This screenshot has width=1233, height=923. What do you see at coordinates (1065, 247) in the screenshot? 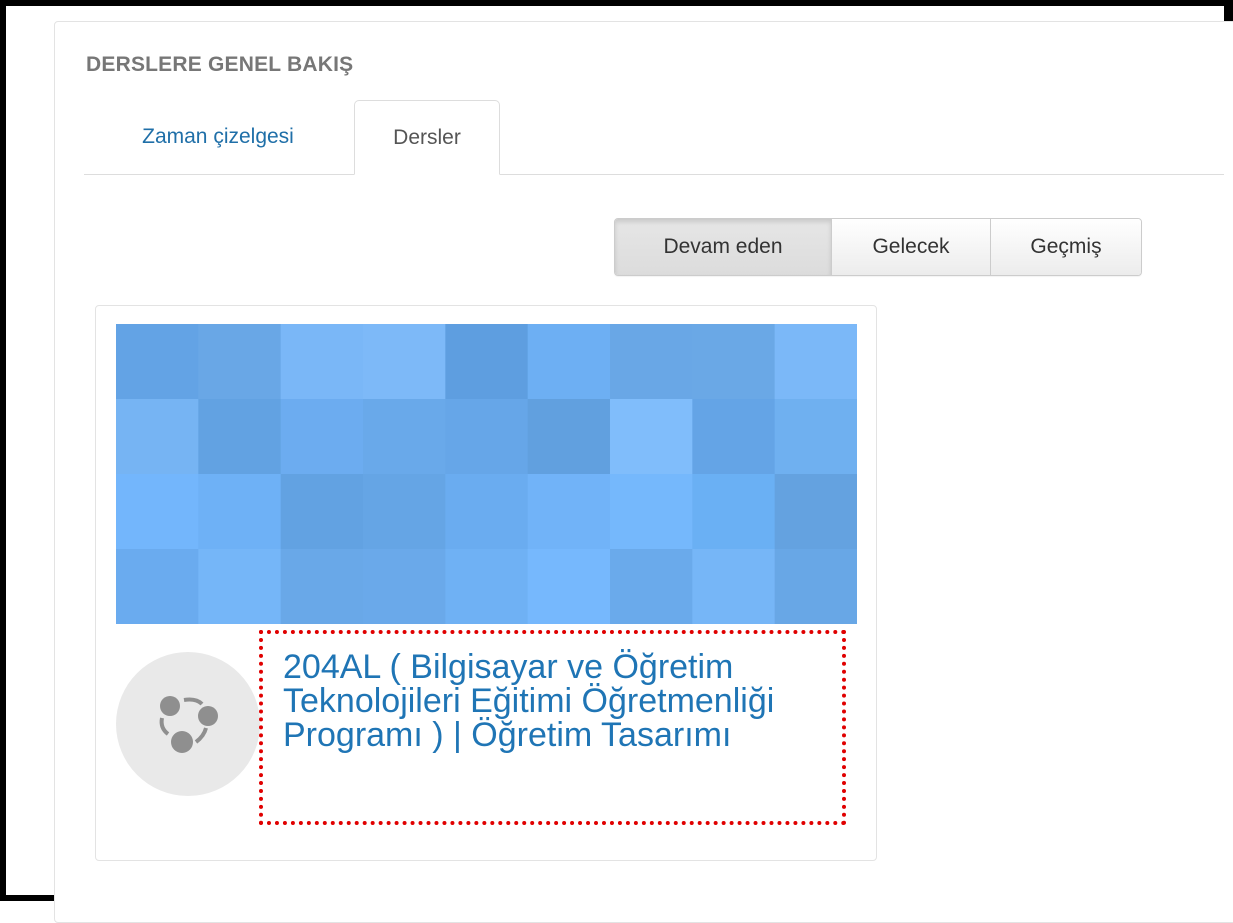
I see `filter-past-button: Geçmiş` at bounding box center [1065, 247].